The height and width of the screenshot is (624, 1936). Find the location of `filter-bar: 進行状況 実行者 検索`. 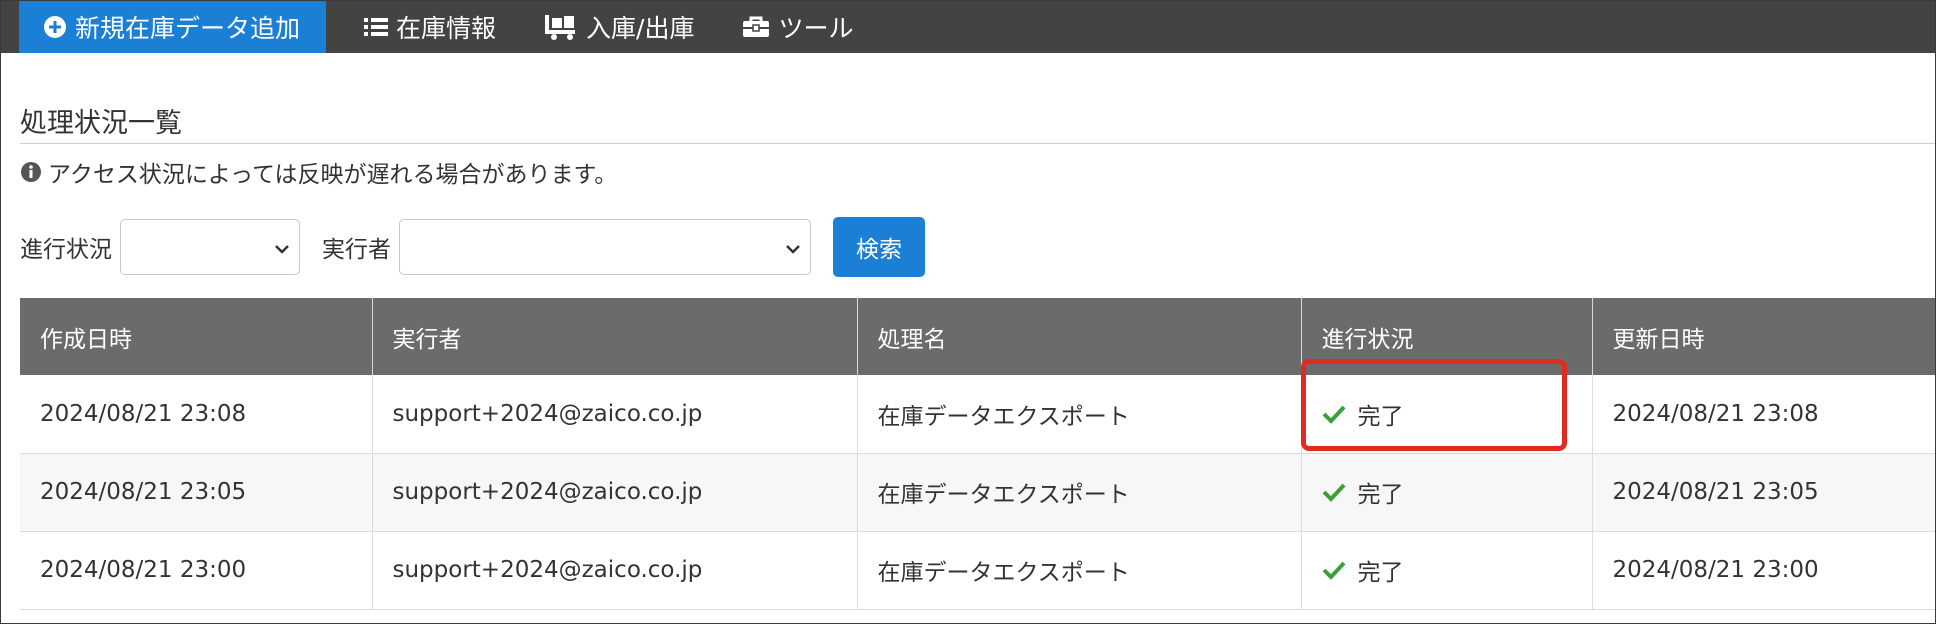

filter-bar: 進行状況 実行者 検索 is located at coordinates (472, 247).